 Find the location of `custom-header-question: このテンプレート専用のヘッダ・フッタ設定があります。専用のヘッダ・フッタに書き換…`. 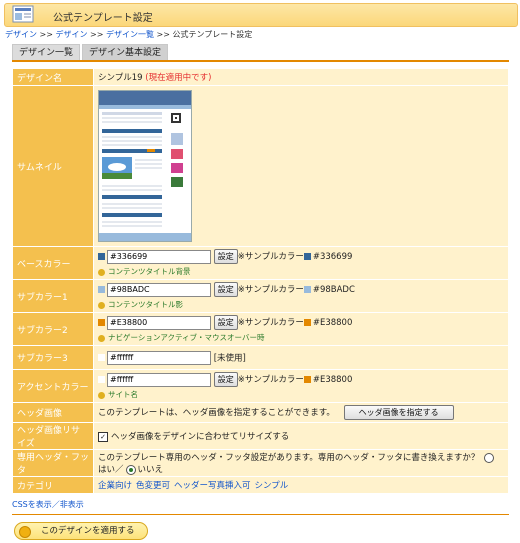

custom-header-question: このテンプレート専用のヘッダ・フッタ設定があります。専用のヘッダ・フッタに書き換… is located at coordinates (289, 458).